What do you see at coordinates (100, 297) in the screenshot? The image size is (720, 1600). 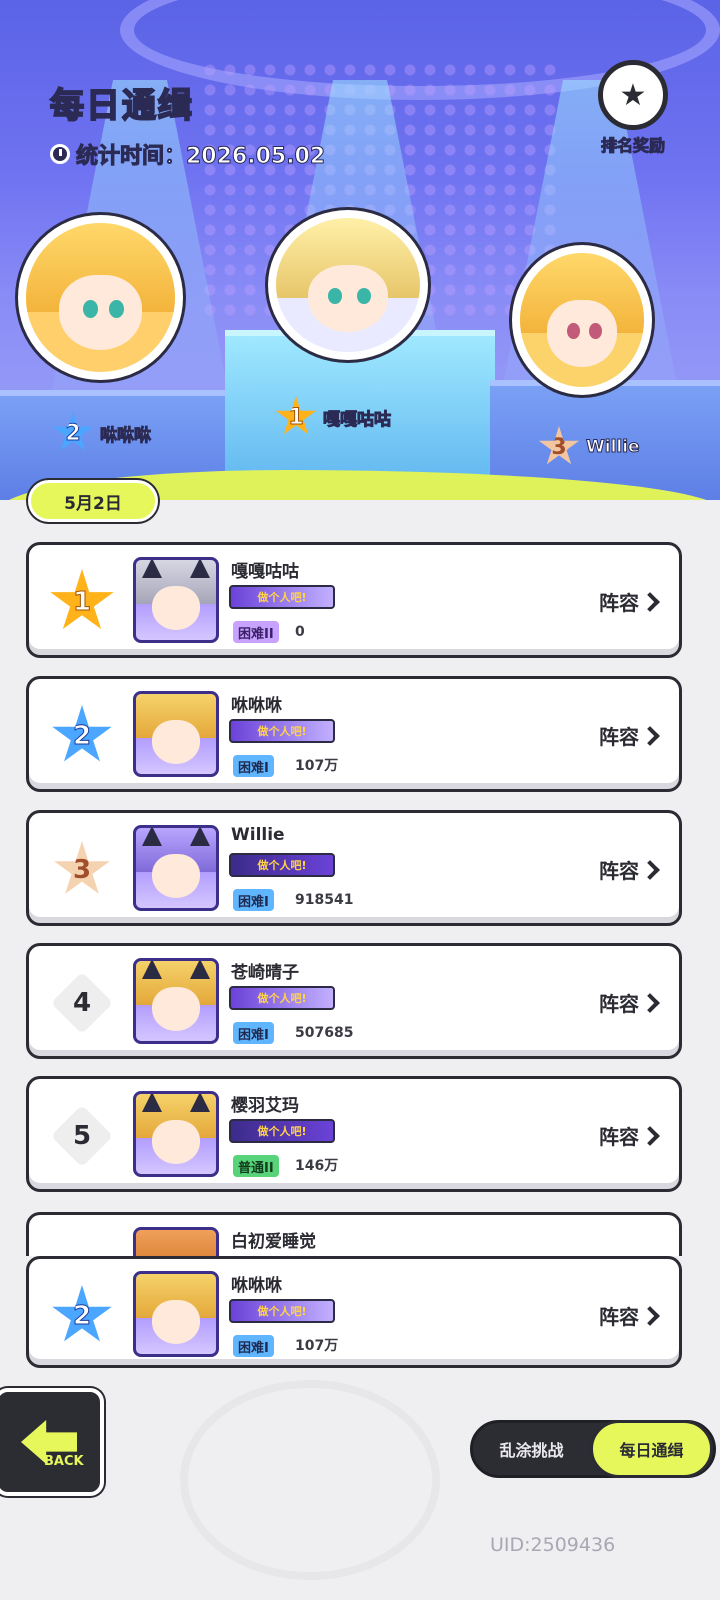 I see `second-place-character` at bounding box center [100, 297].